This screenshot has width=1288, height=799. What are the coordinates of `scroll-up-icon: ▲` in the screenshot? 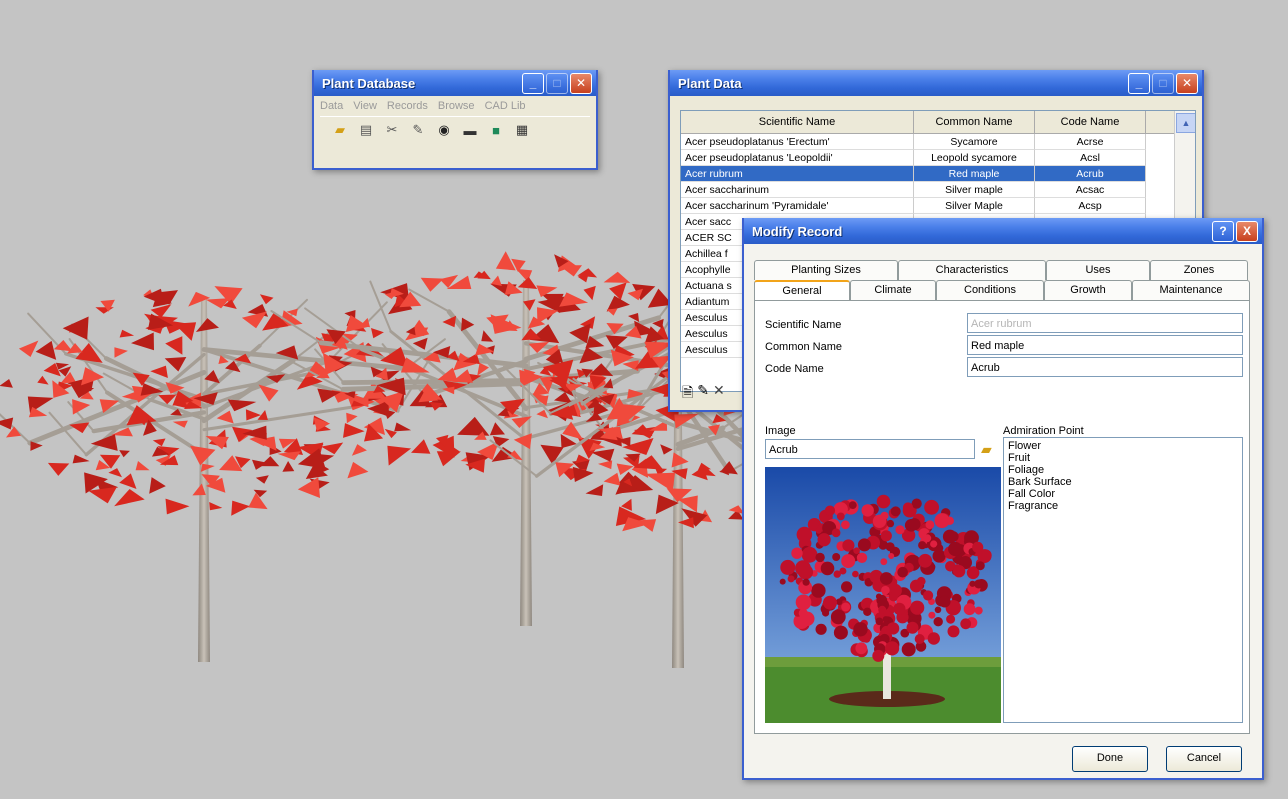 It's located at (1185, 123).